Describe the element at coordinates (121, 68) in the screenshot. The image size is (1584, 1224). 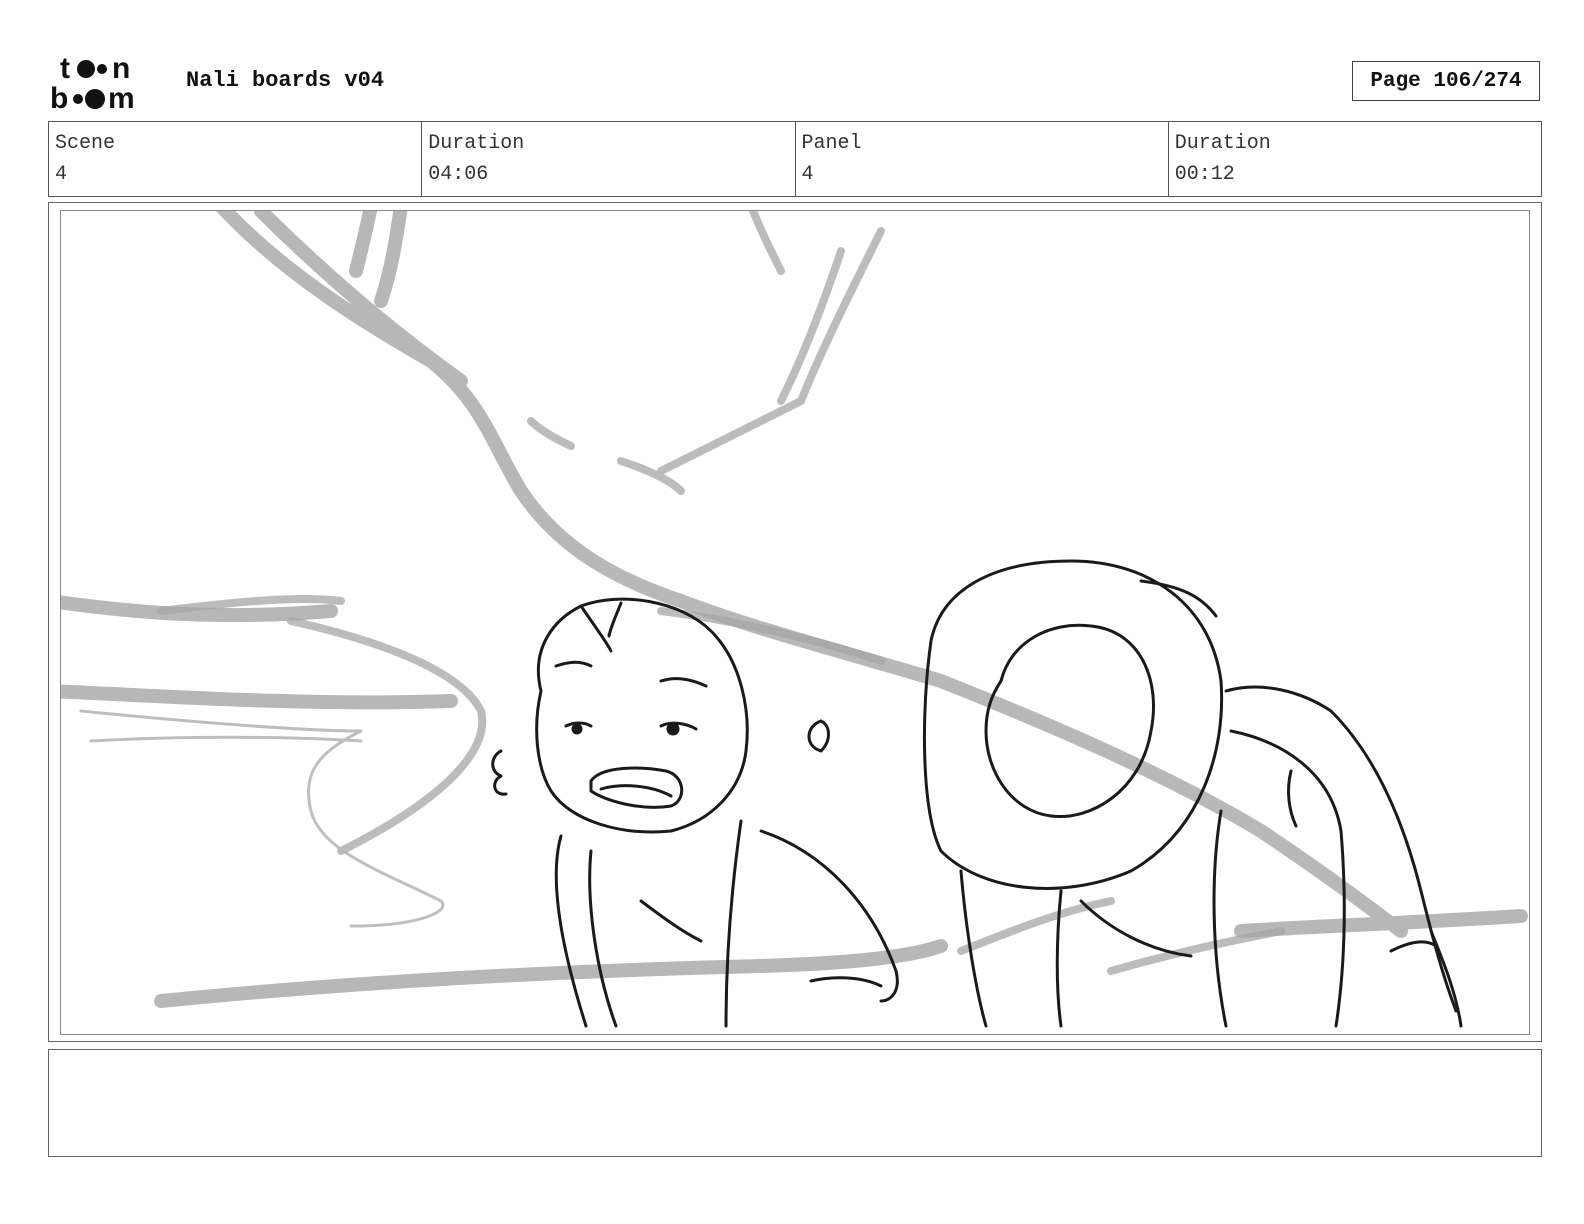
I see `svg-text: n` at that location.